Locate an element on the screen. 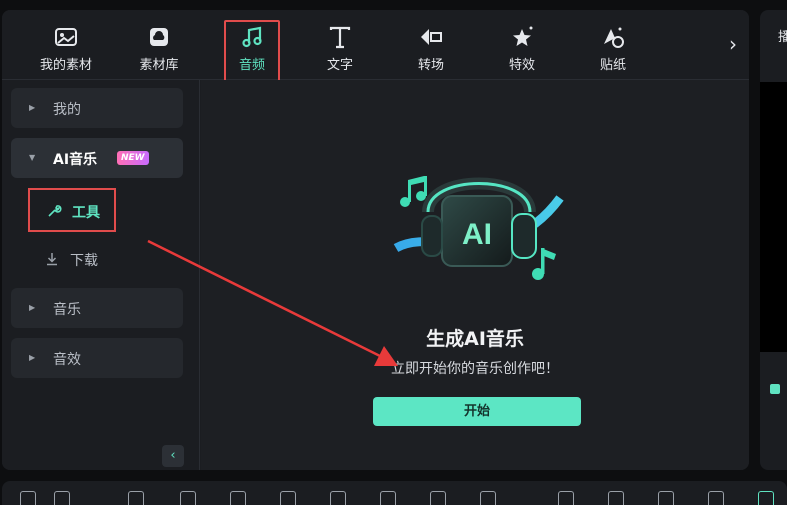 The image size is (787, 505). tab-transitions: 转场 is located at coordinates (431, 47).